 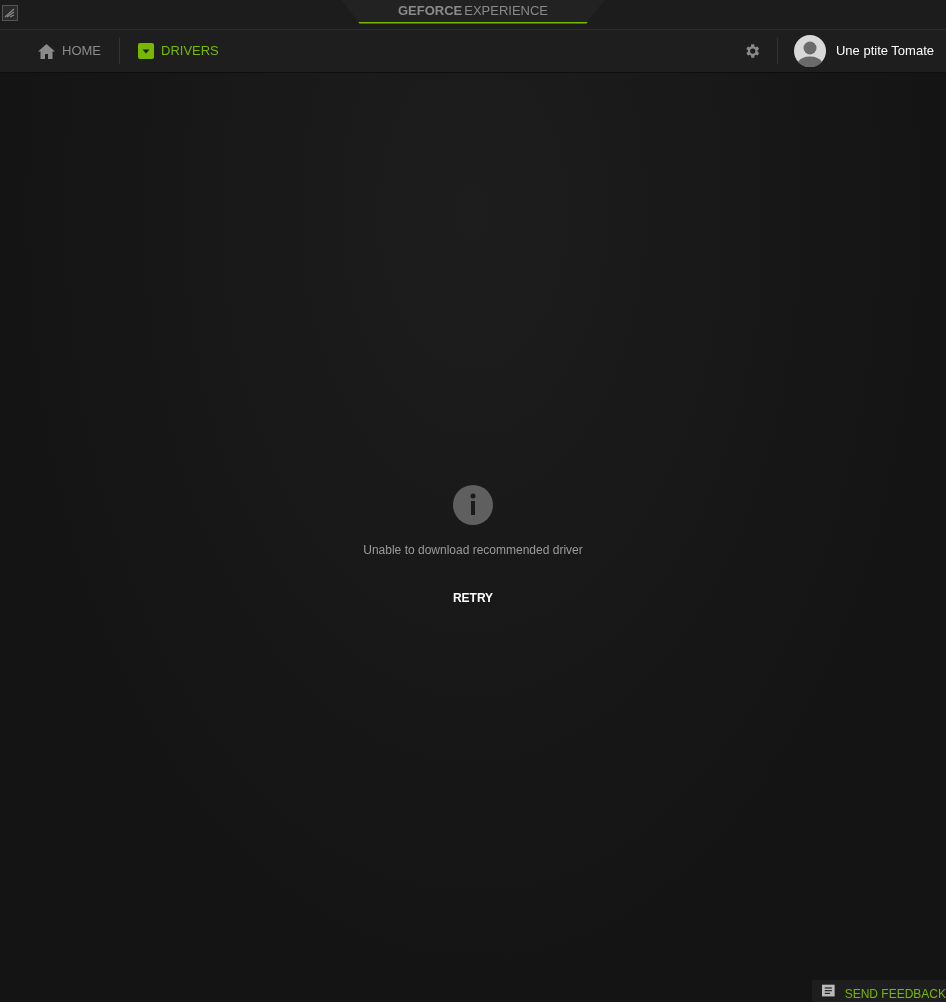 What do you see at coordinates (473, 598) in the screenshot?
I see `retry-button: RETRY` at bounding box center [473, 598].